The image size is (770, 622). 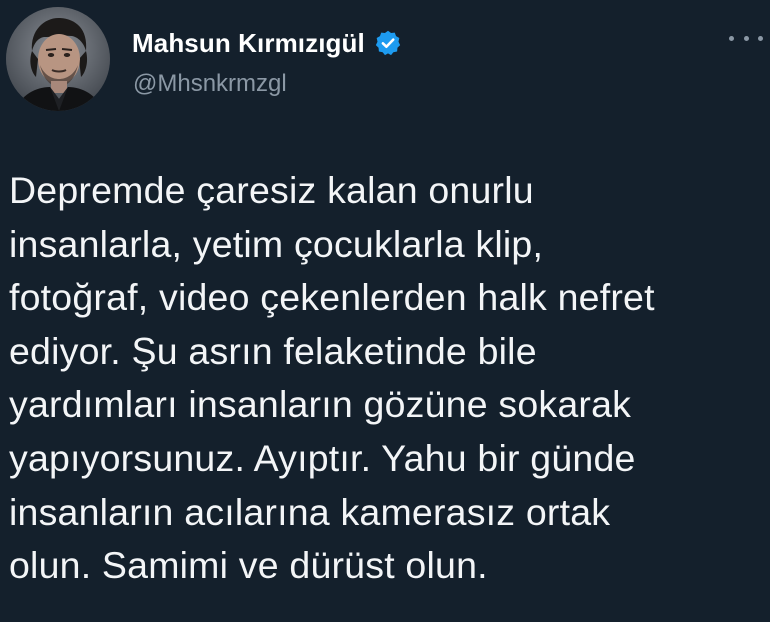 What do you see at coordinates (322, 457) in the screenshot?
I see `tweet-line: yapıyorsunuz. Ayıptır. Yahu bir günde` at bounding box center [322, 457].